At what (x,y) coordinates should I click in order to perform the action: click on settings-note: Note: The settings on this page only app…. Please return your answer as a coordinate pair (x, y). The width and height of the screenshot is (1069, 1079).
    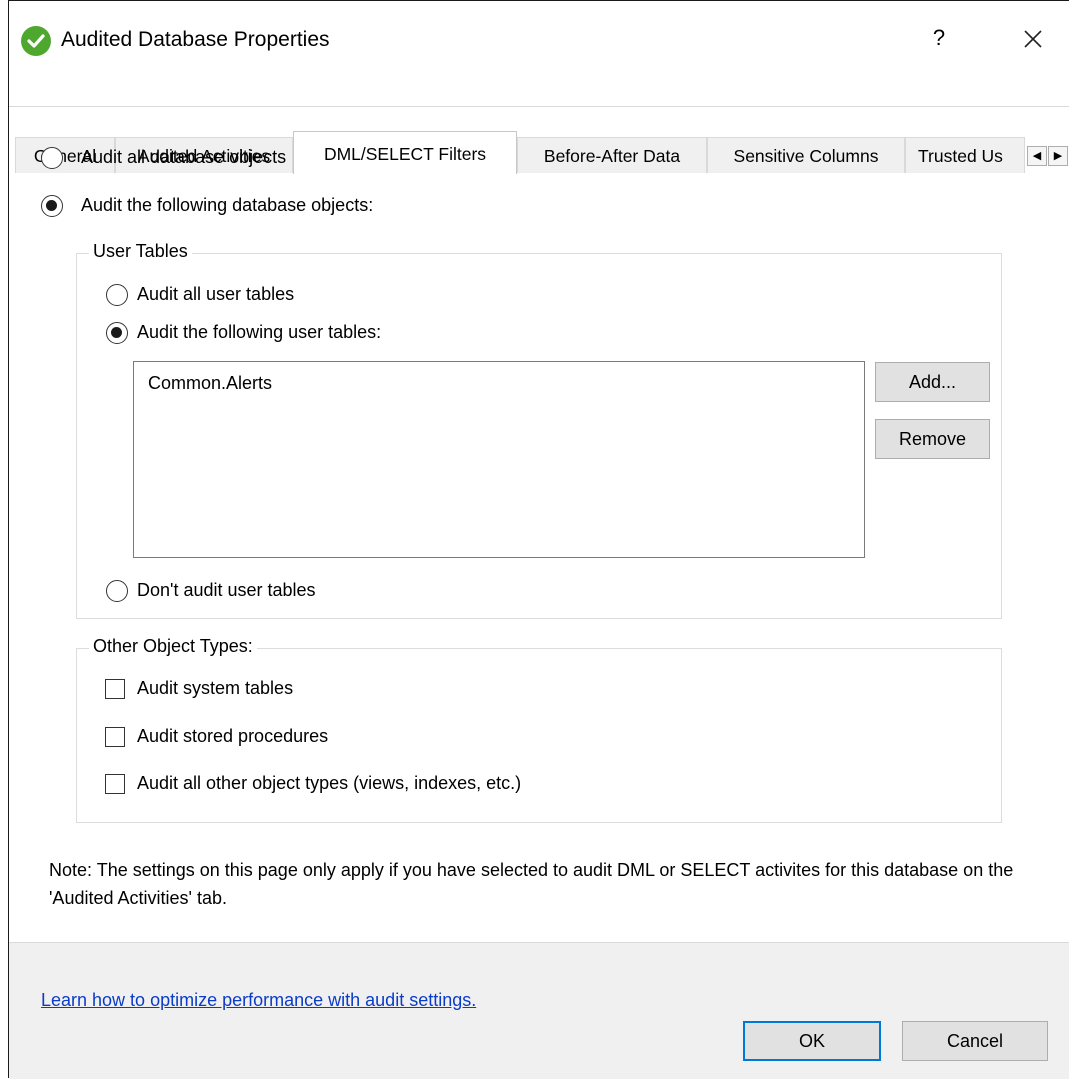
    Looking at the image, I should click on (531, 884).